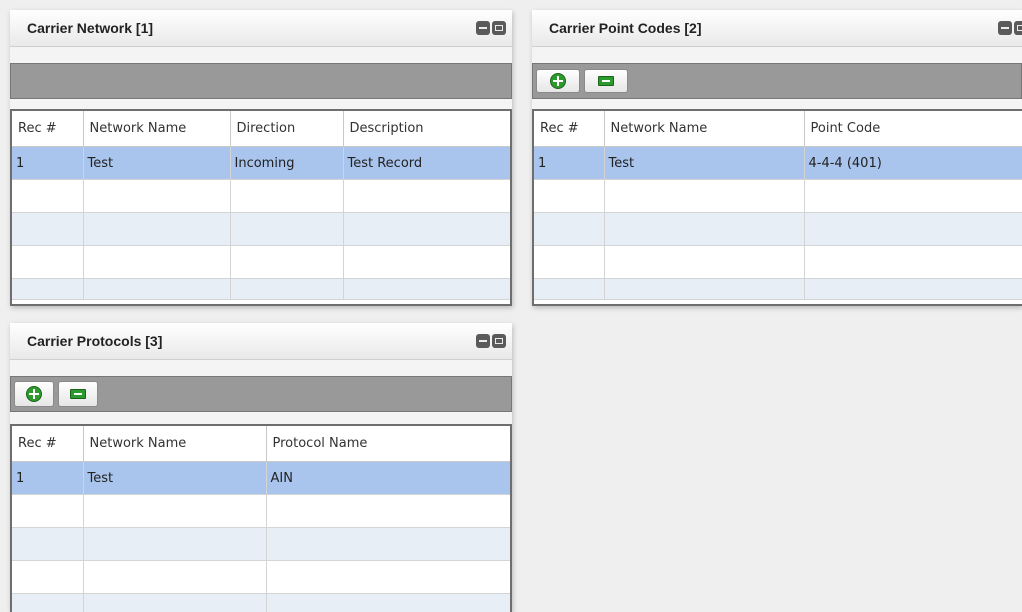 This screenshot has height=612, width=1022. I want to click on panel-title: Carrier Protocols [3], so click(95, 341).